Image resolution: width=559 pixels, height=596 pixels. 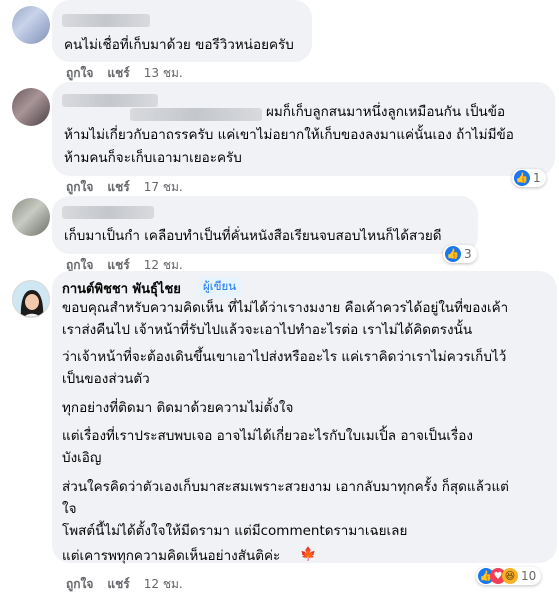 What do you see at coordinates (153, 158) in the screenshot?
I see `comment-text: ห้ามคนก็จะเก็บเอามาเยอะครับ` at bounding box center [153, 158].